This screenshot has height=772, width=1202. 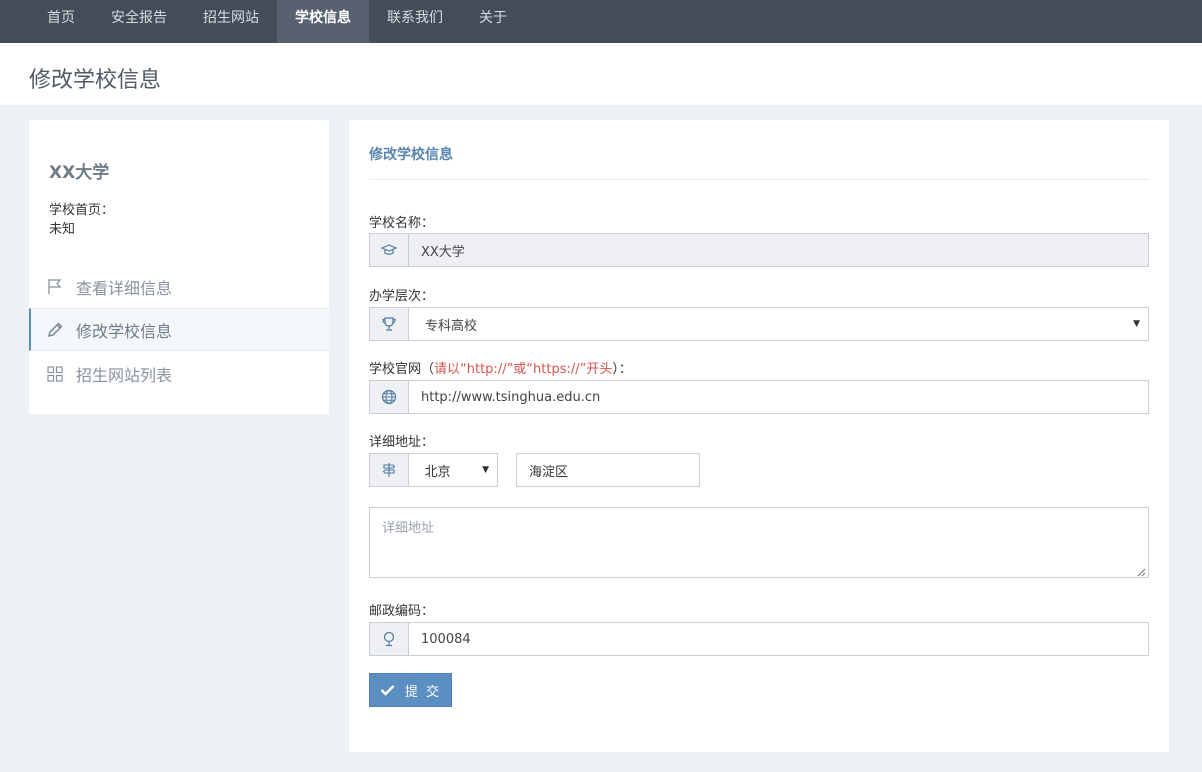 I want to click on school-name-heading: XX大学, so click(x=79, y=173).